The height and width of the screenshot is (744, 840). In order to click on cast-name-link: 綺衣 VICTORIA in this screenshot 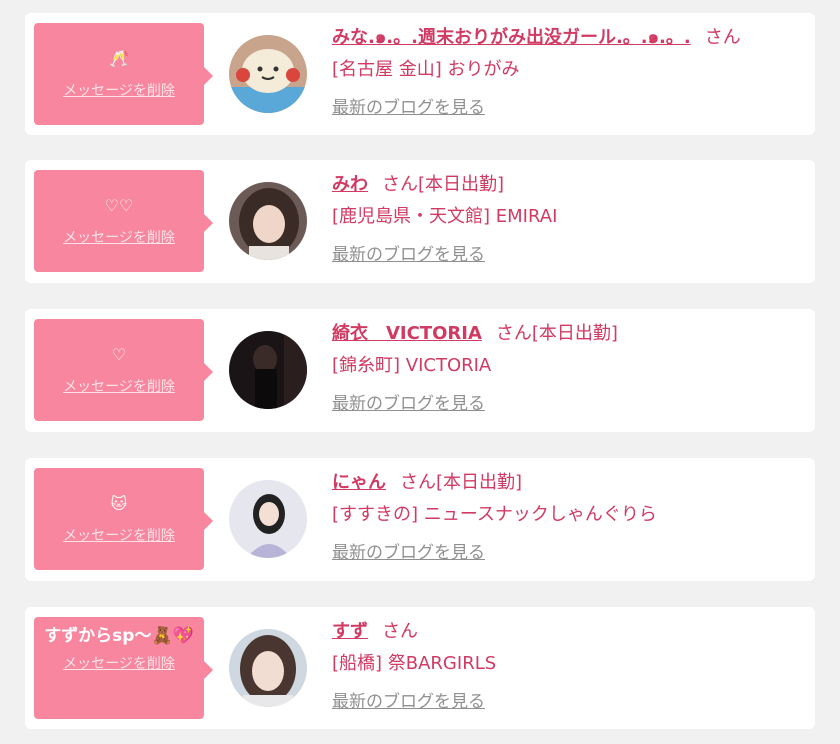, I will do `click(407, 333)`.